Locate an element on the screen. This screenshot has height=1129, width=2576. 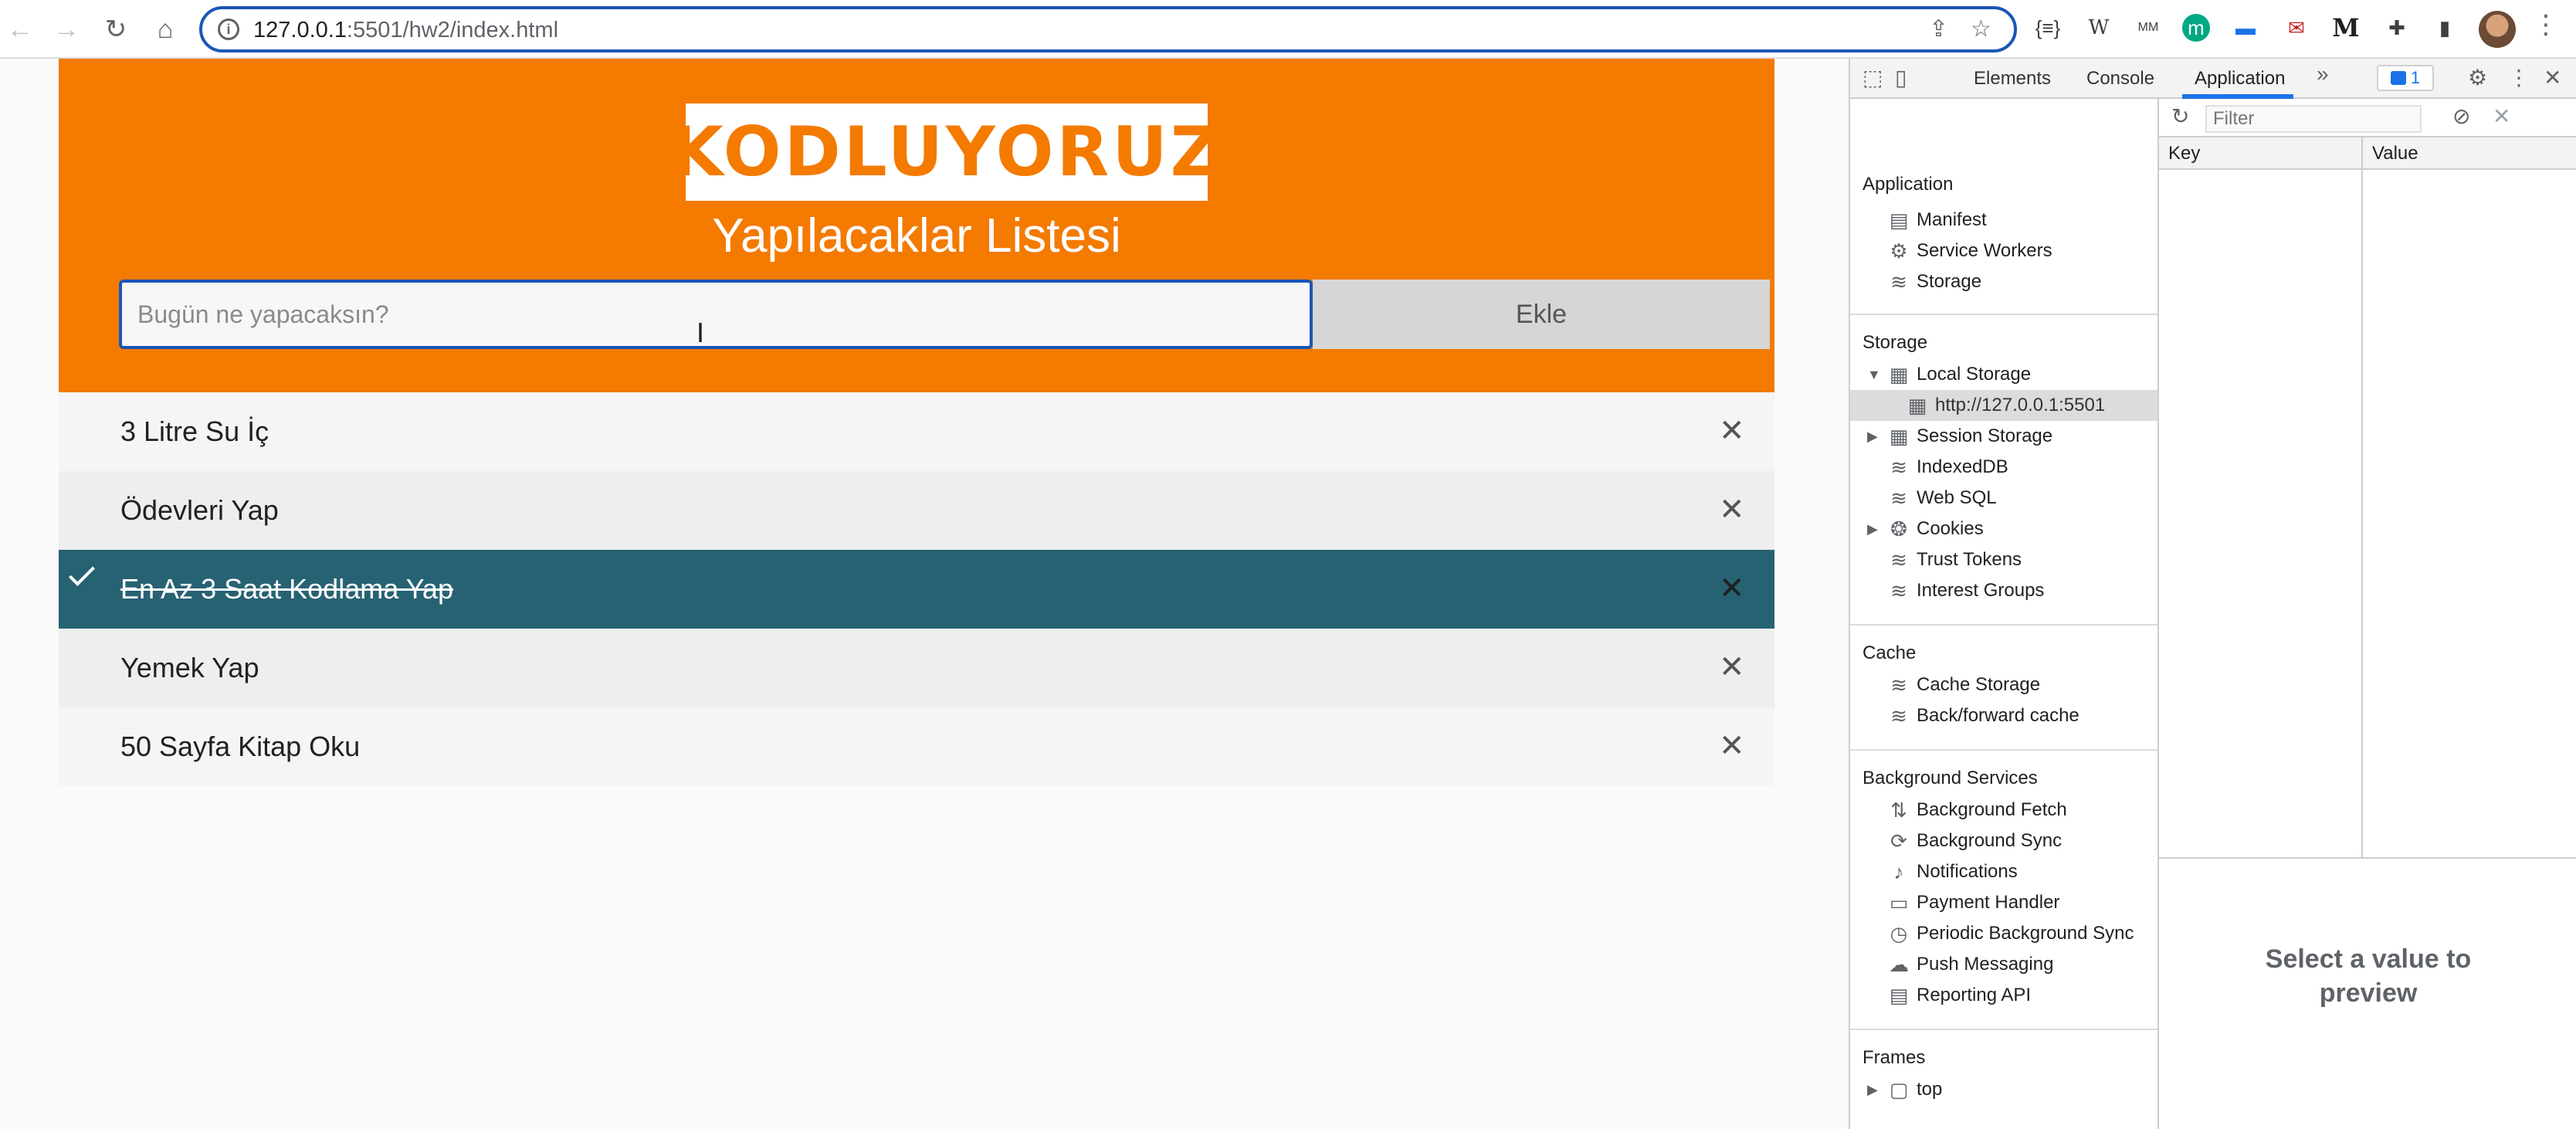
close-devtools-icon: ✕ is located at coordinates (2552, 77).